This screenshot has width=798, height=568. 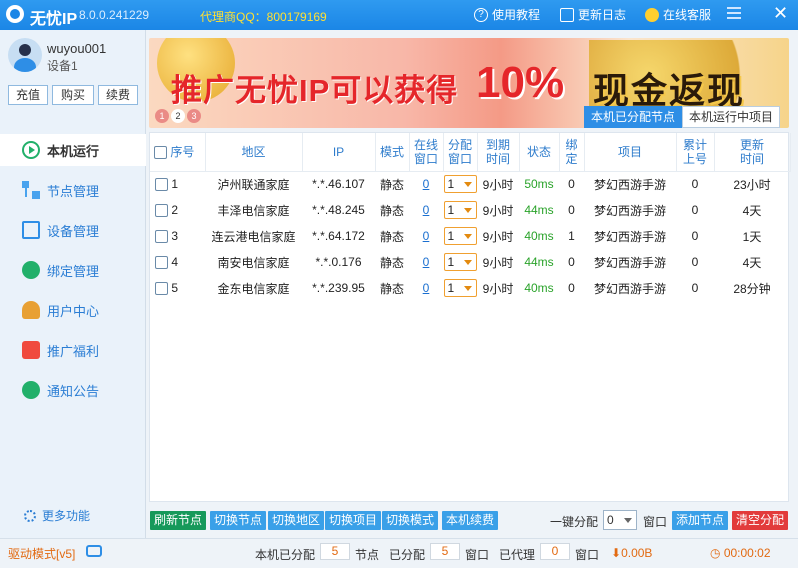 What do you see at coordinates (445, 551) in the screenshot?
I see `assigned-value: 5` at bounding box center [445, 551].